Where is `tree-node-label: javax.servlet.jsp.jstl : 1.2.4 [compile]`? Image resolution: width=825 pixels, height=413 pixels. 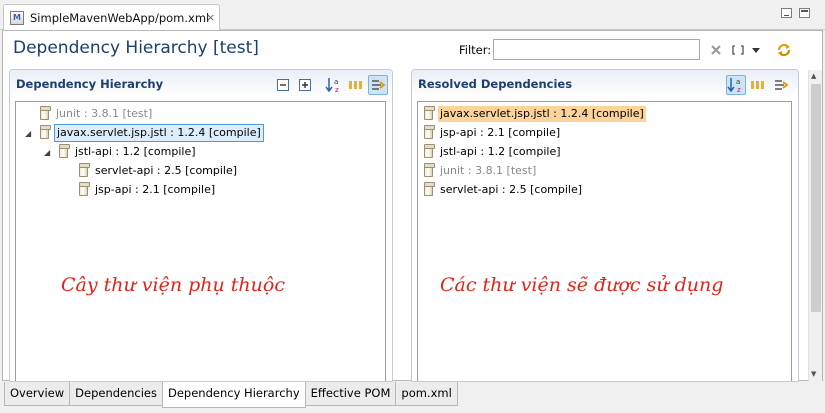 tree-node-label: javax.servlet.jsp.jstl : 1.2.4 [compile] is located at coordinates (159, 133).